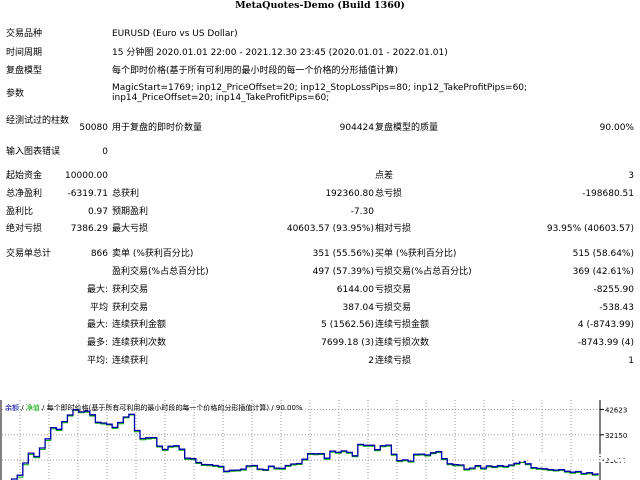 The height and width of the screenshot is (480, 640). Describe the element at coordinates (97, 343) in the screenshot. I see `most-label: 最多:` at that location.